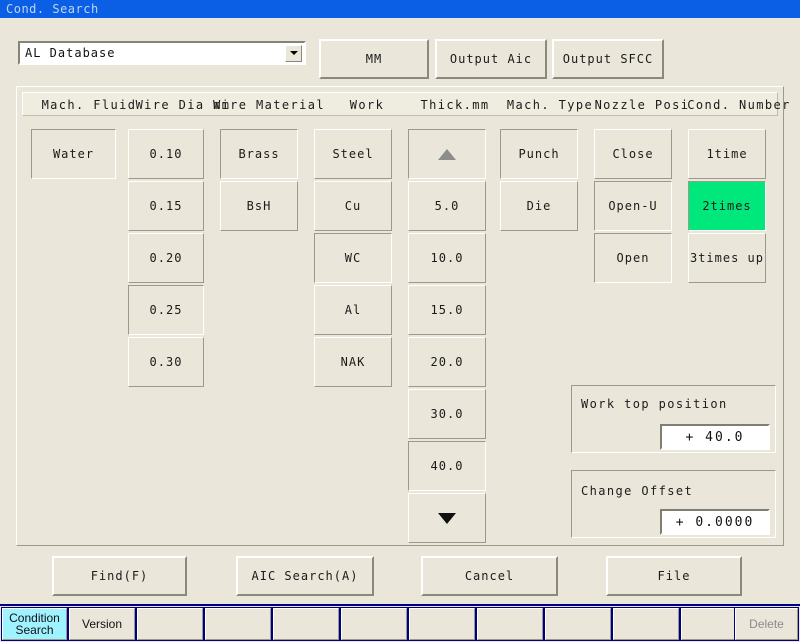 The image size is (800, 642). Describe the element at coordinates (166, 362) in the screenshot. I see `wire-dia-030-button: 0.30` at that location.